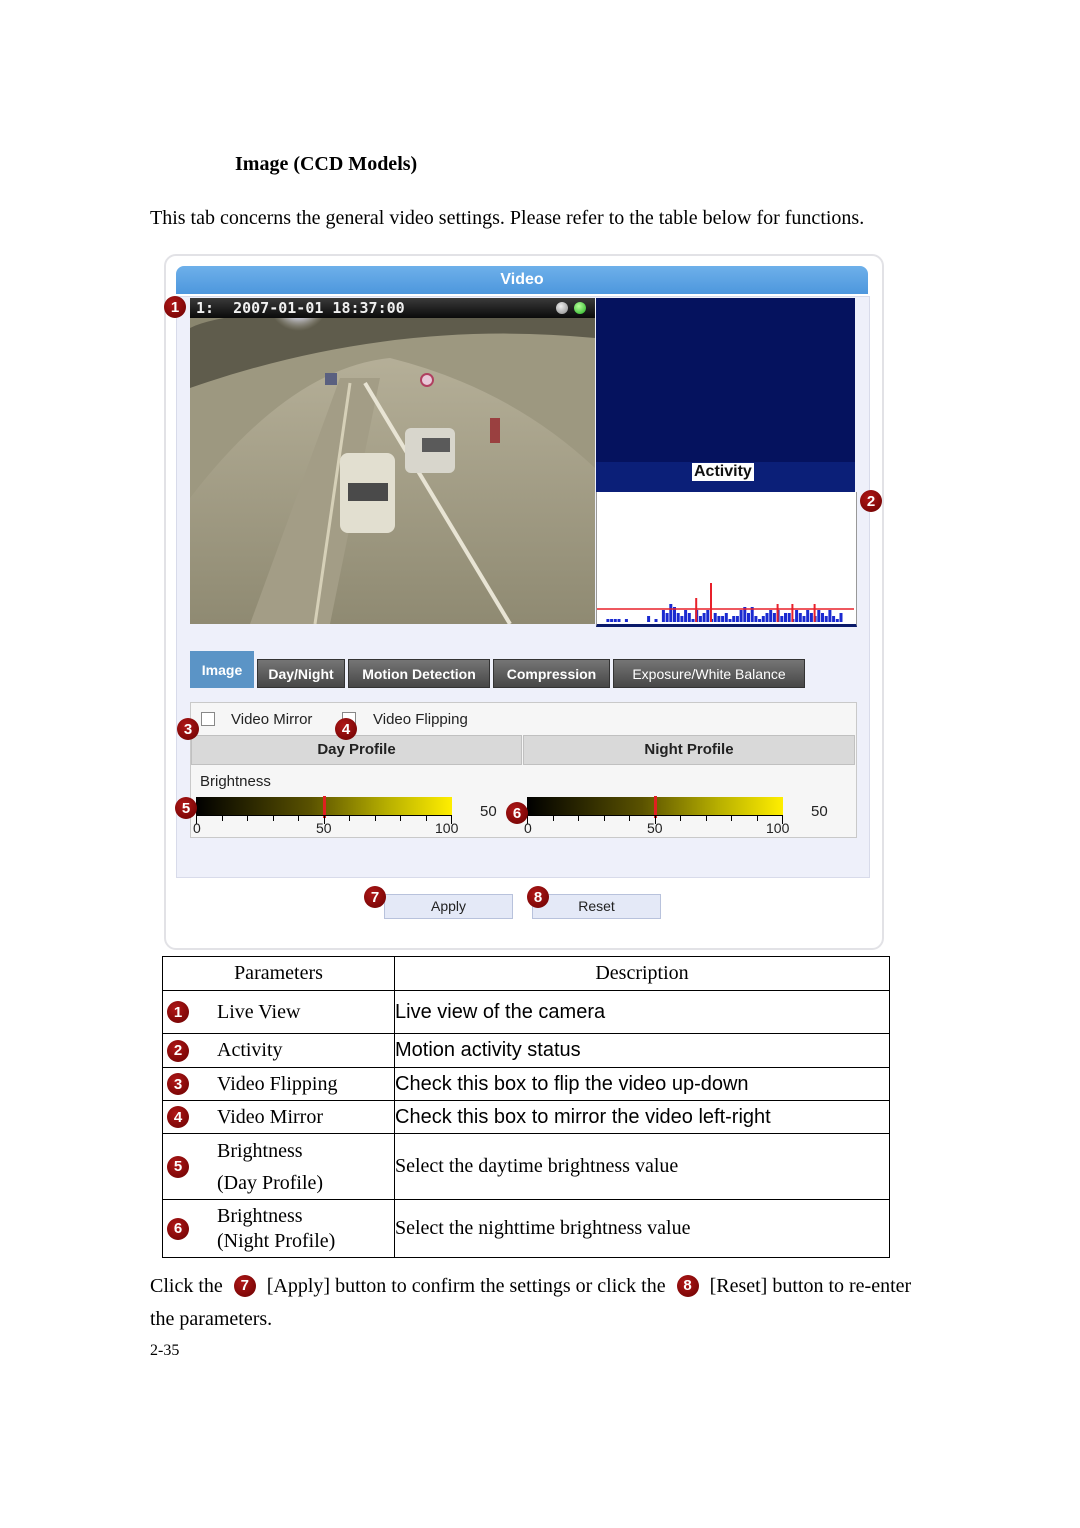 This screenshot has width=1080, height=1528. I want to click on live-view: 1: 2007-01-01 18:37:00, so click(392, 461).